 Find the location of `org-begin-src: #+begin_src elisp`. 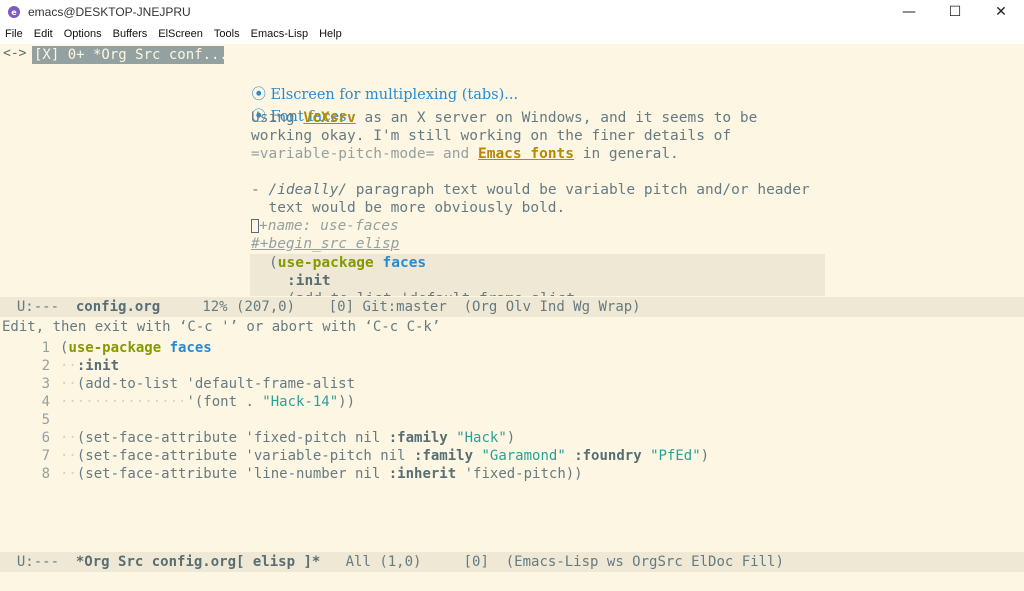

org-begin-src: #+begin_src elisp is located at coordinates (325, 244).